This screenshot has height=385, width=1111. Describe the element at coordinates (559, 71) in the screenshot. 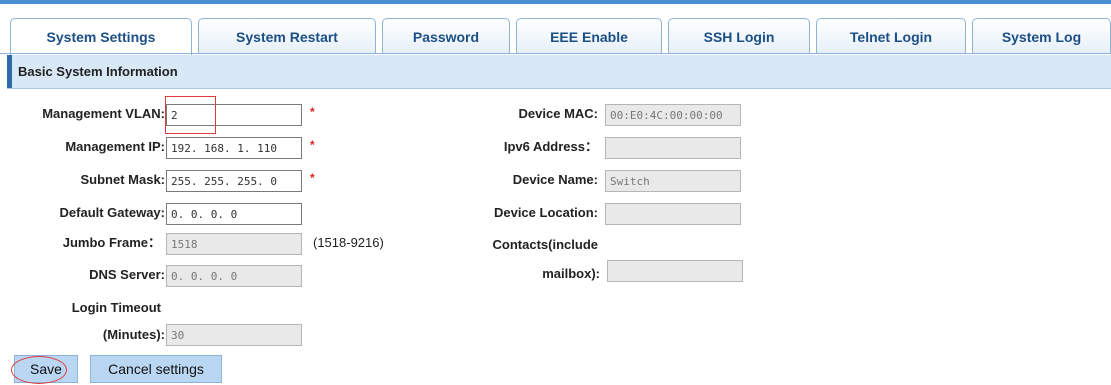

I see `section-header: Basic System Information` at that location.